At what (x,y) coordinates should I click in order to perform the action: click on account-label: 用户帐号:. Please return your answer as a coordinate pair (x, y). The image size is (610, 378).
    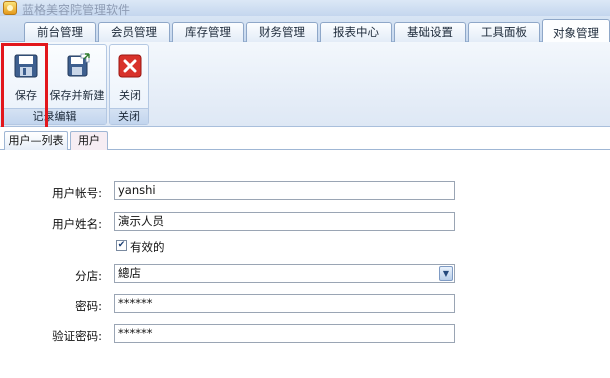
    Looking at the image, I should click on (77, 193).